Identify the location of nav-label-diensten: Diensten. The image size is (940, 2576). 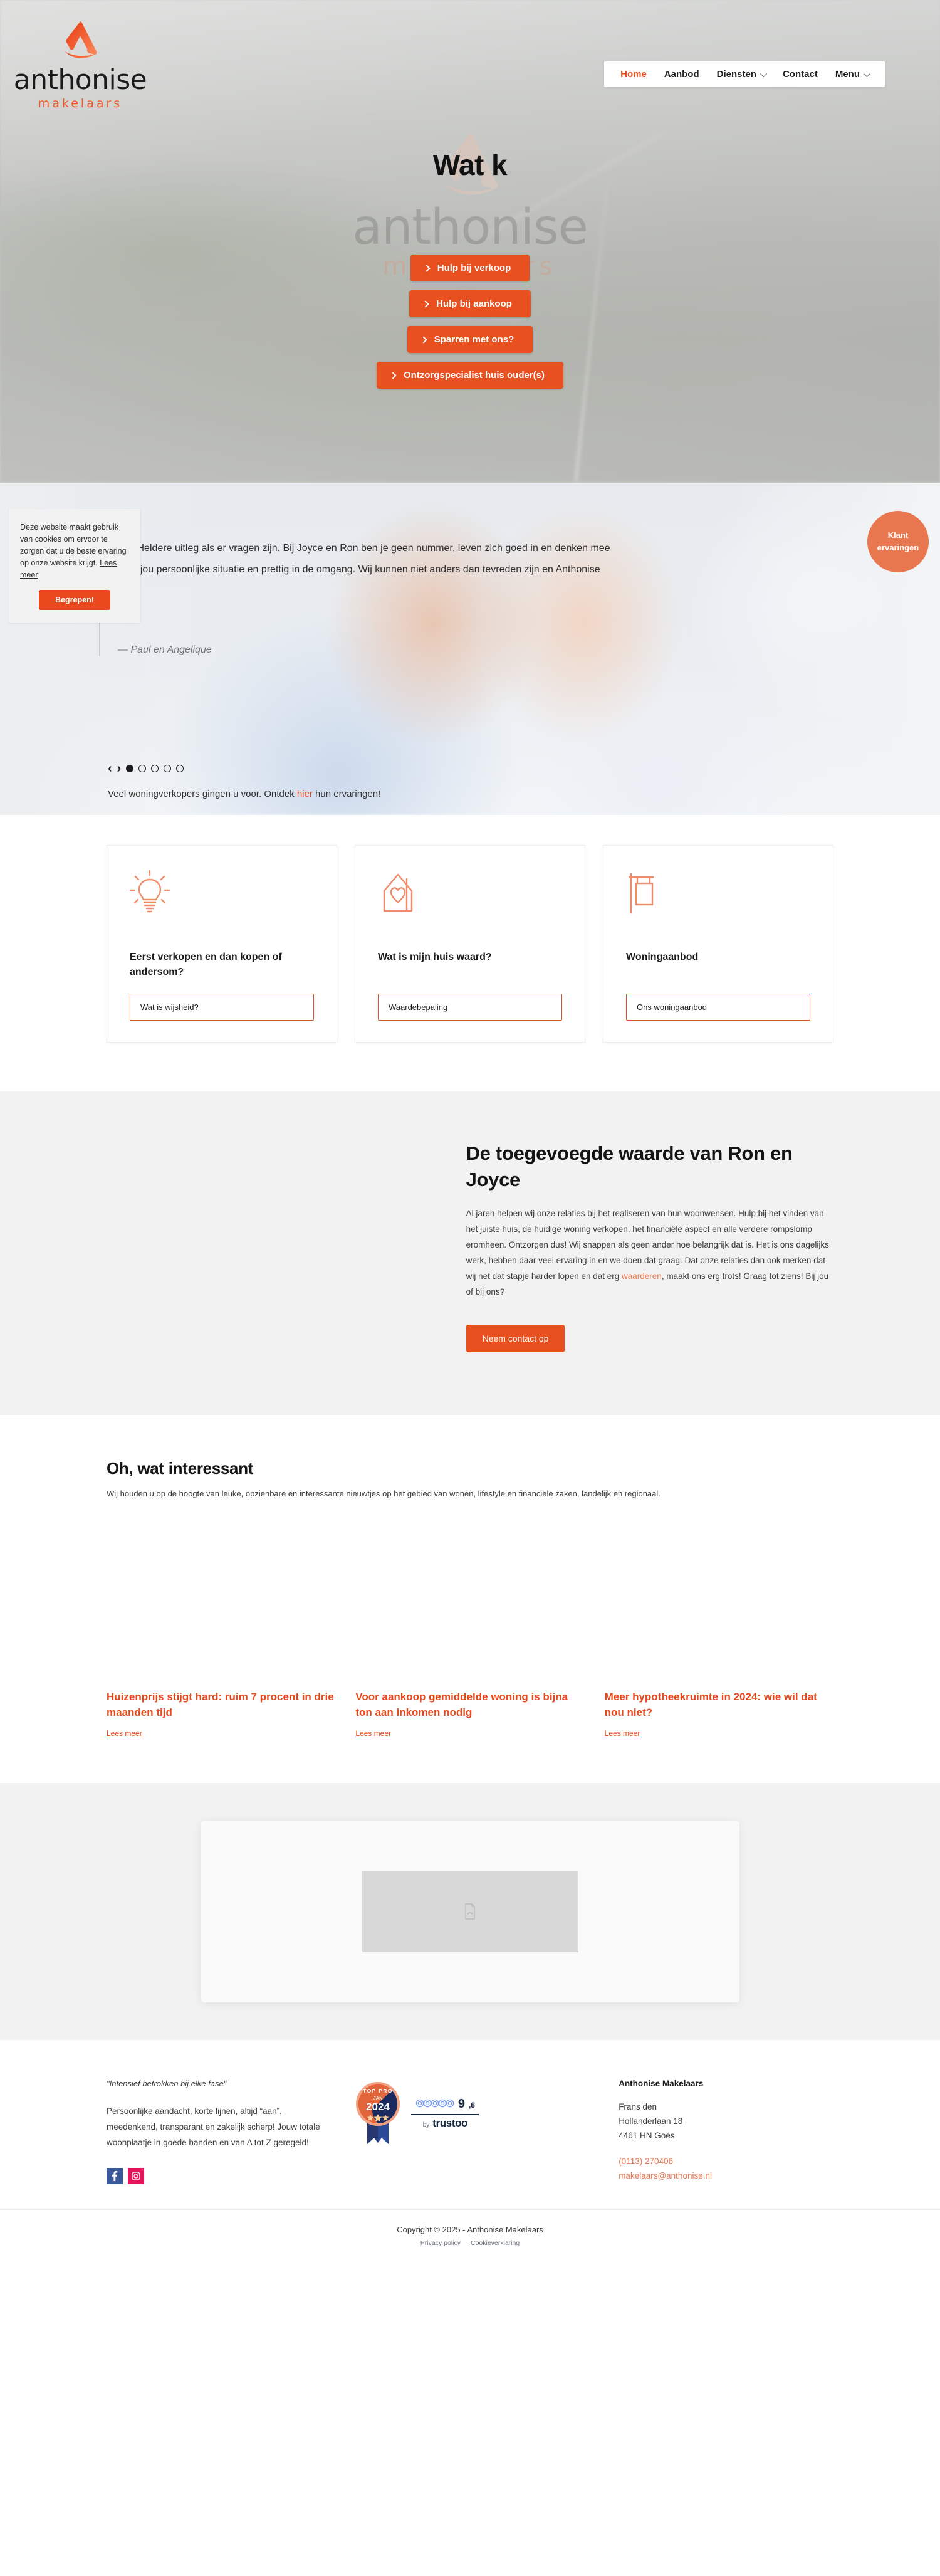
(736, 74).